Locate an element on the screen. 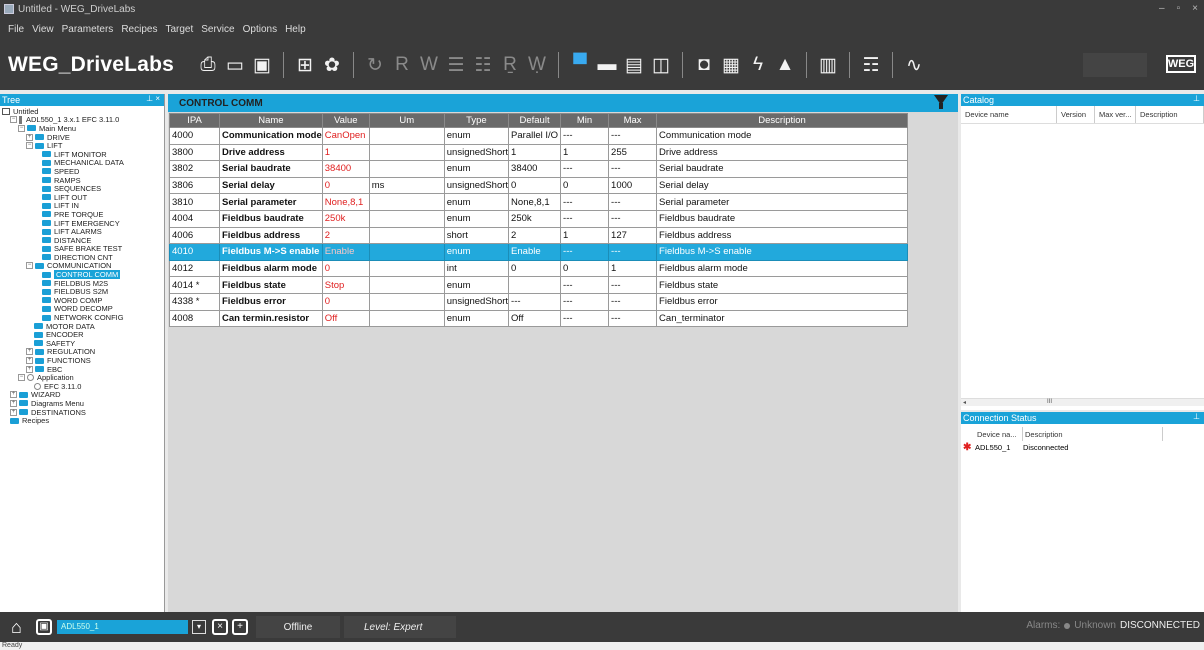 This screenshot has width=1204, height=650. scroll-left-icon: ◂ is located at coordinates (964, 402).